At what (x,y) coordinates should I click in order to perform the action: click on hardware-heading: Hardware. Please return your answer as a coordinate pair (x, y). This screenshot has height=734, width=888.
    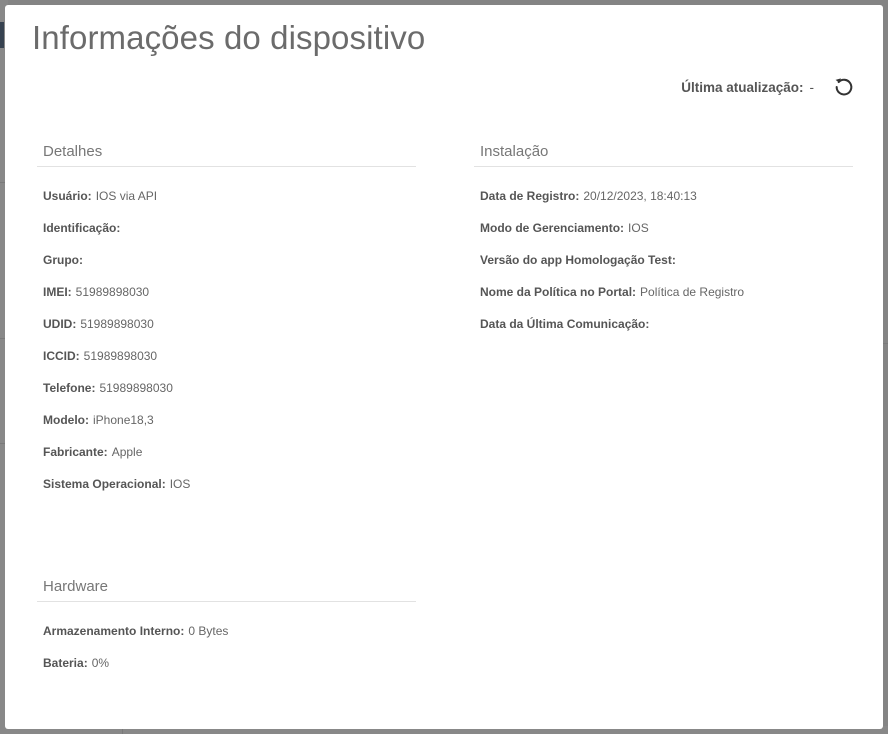
    Looking at the image, I should click on (226, 590).